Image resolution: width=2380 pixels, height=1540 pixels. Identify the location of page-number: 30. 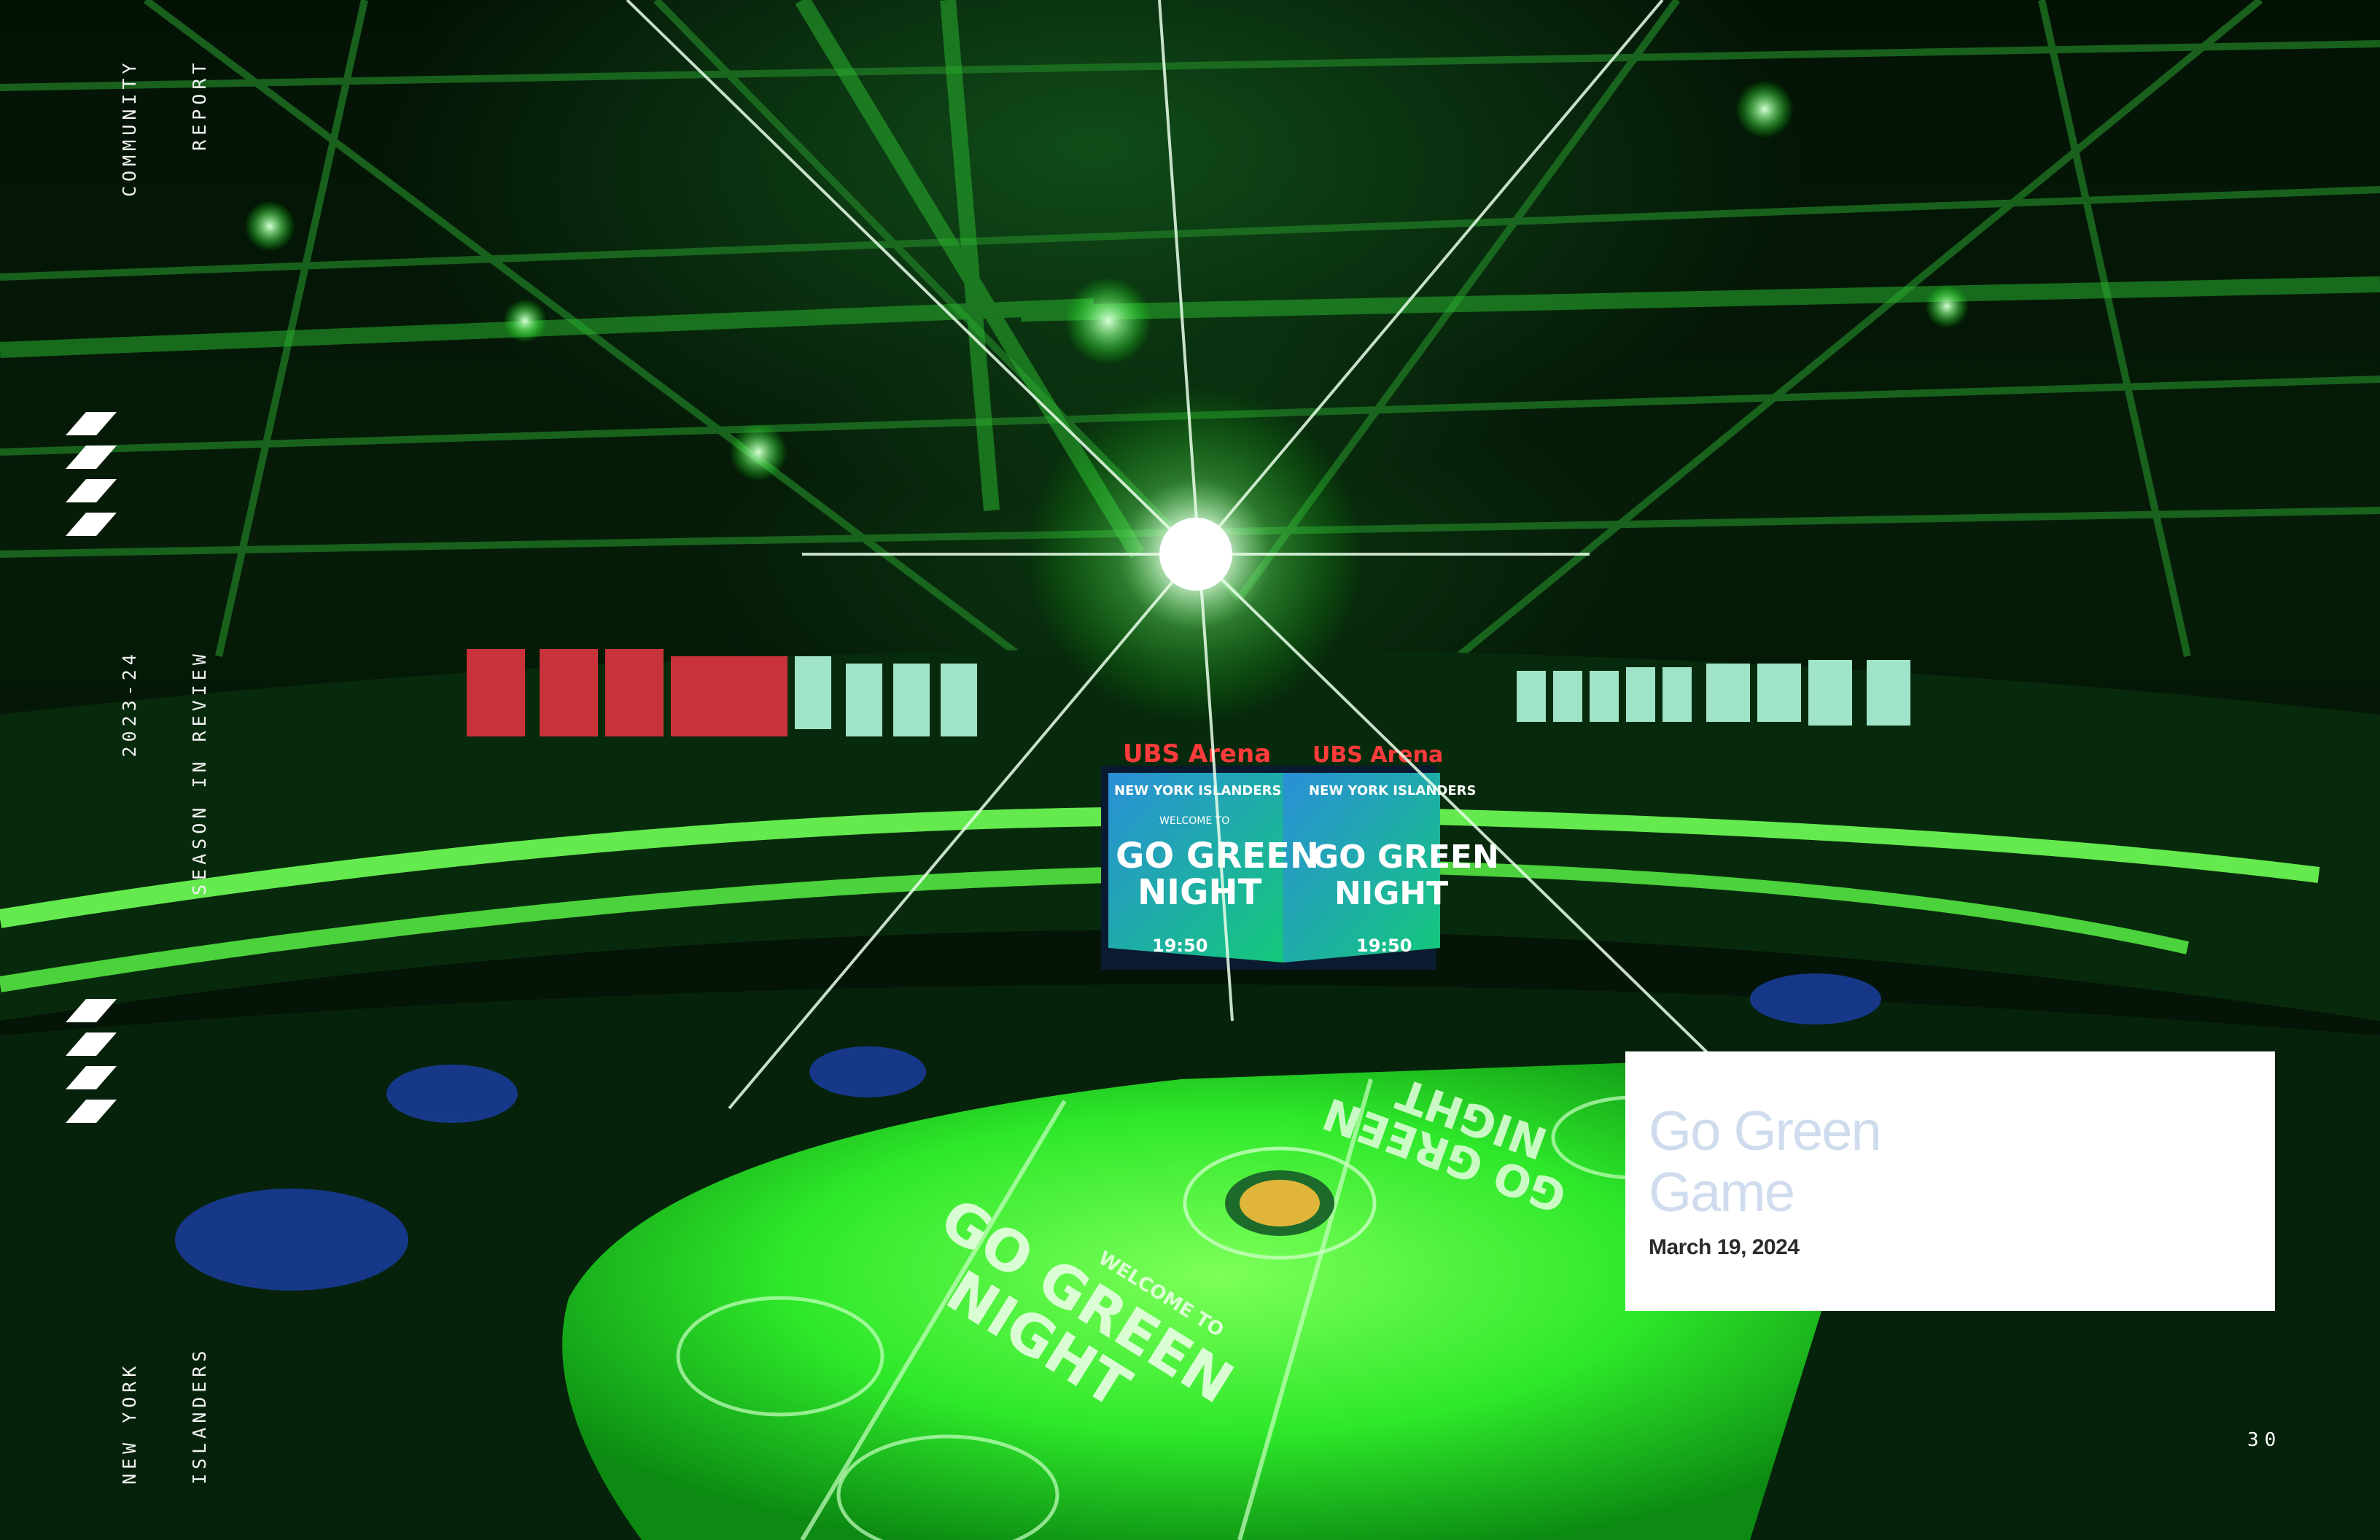
(2264, 1440).